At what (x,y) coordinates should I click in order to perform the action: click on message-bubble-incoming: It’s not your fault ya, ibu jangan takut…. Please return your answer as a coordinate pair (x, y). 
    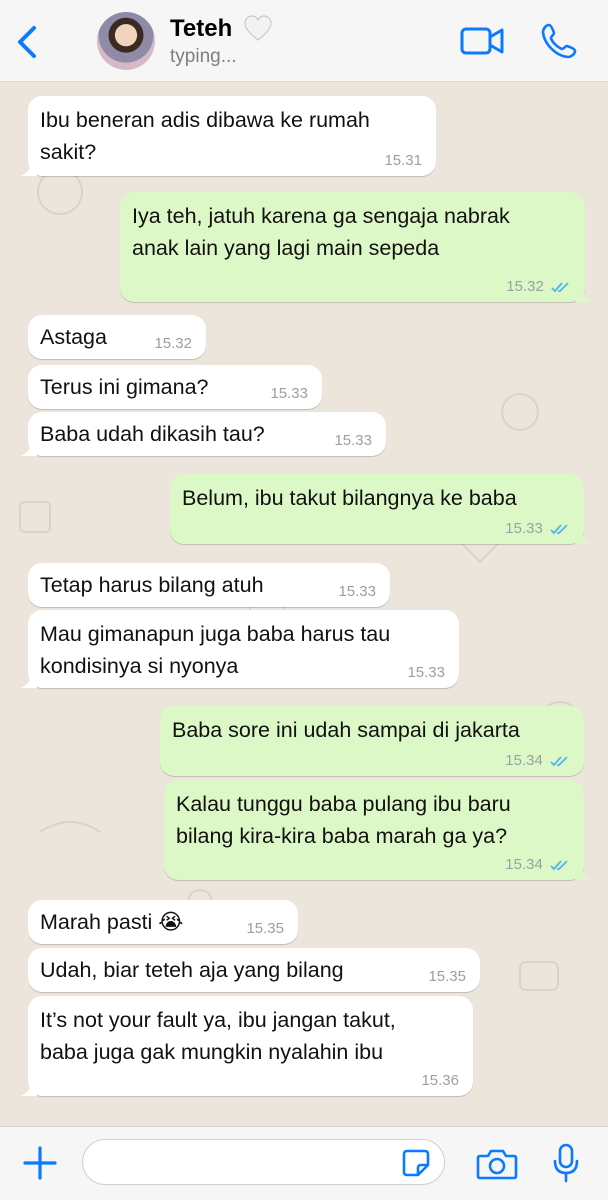
    Looking at the image, I should click on (247, 1046).